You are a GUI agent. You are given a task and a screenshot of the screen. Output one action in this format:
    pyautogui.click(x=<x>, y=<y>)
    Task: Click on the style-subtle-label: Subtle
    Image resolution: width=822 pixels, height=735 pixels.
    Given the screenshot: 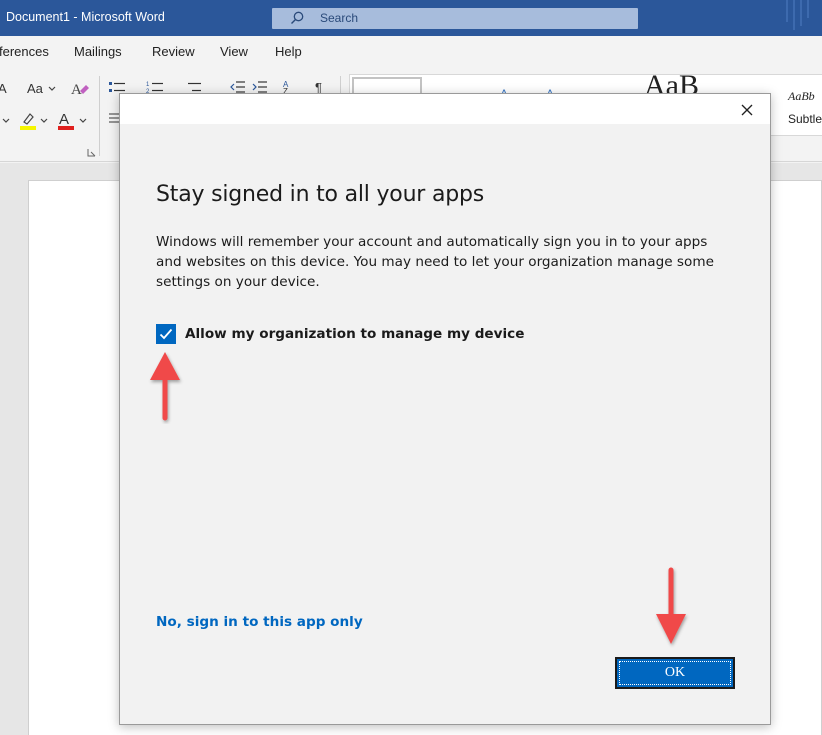 What is the action you would take?
    pyautogui.click(x=805, y=119)
    